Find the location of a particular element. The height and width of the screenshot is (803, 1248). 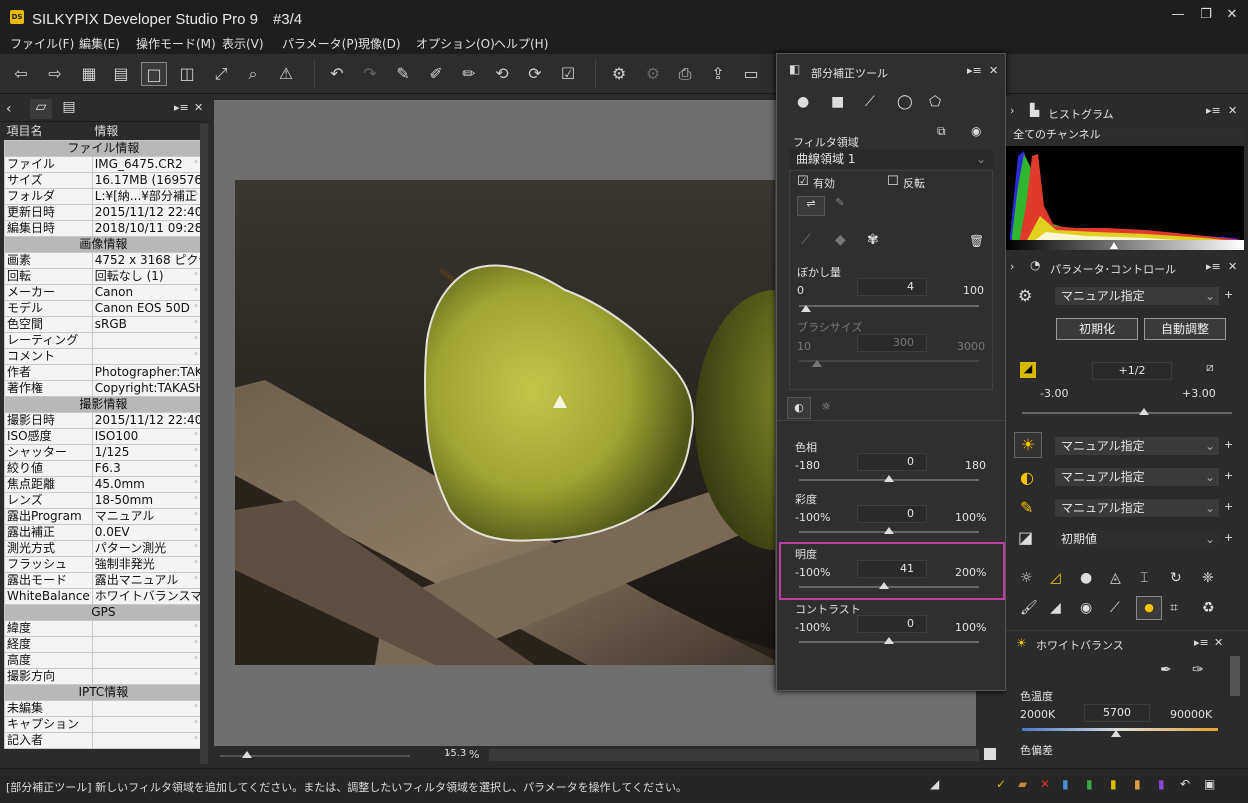

enabled-checkbox: ☑ is located at coordinates (803, 181).